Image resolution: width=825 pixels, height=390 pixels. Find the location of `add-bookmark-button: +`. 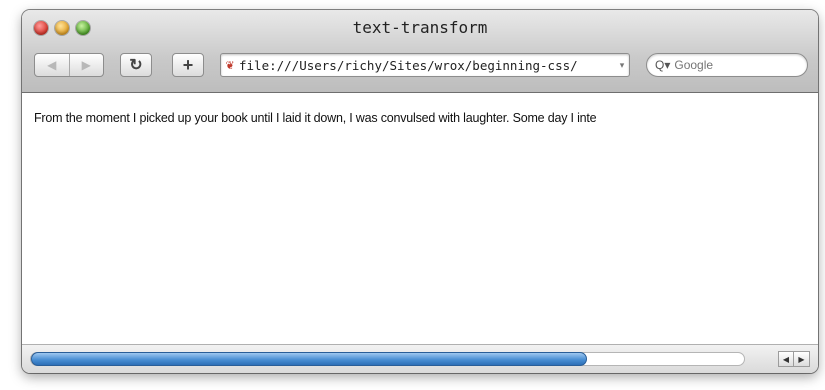

add-bookmark-button: + is located at coordinates (188, 65).